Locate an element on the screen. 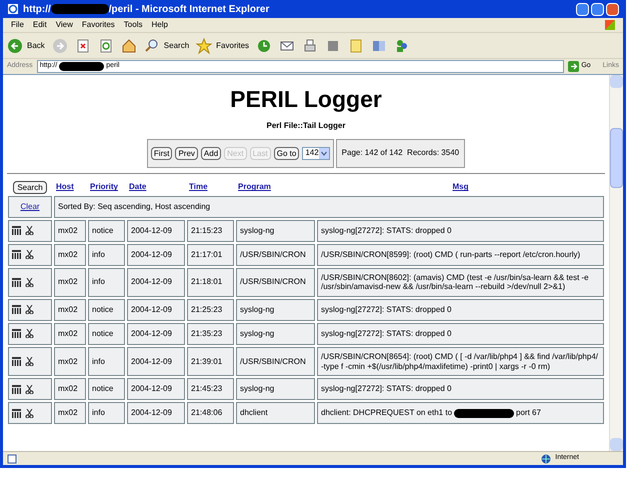  table-cell: 21:35:23 is located at coordinates (210, 333).